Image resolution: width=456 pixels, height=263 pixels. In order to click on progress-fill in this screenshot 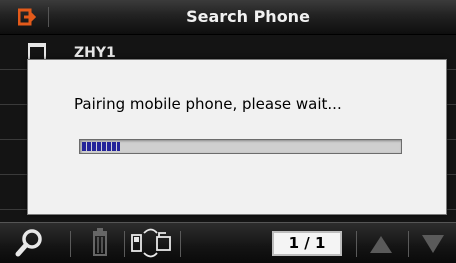, I will do `click(101, 146)`.